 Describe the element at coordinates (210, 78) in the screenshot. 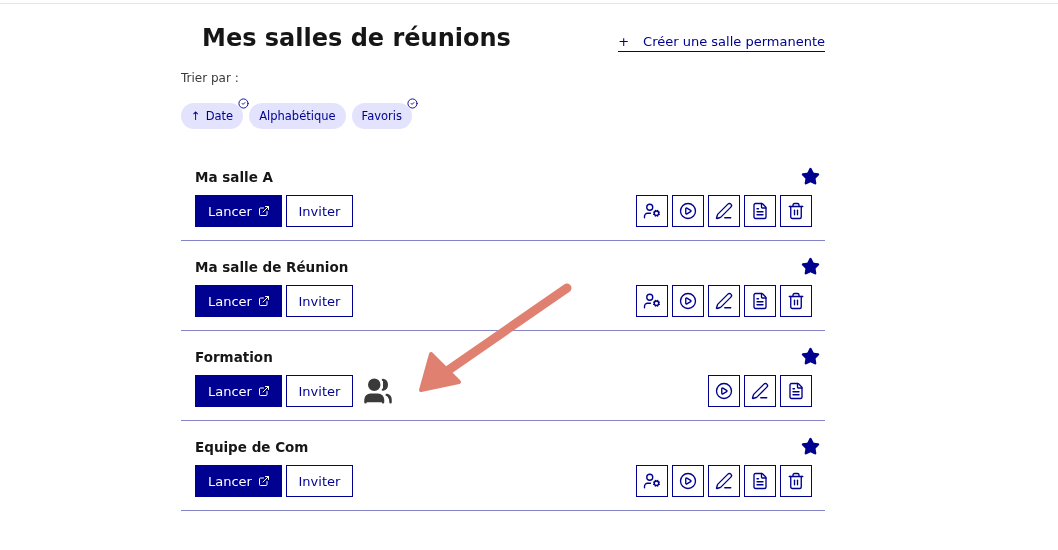

I see `sort-label: Trier par :` at that location.